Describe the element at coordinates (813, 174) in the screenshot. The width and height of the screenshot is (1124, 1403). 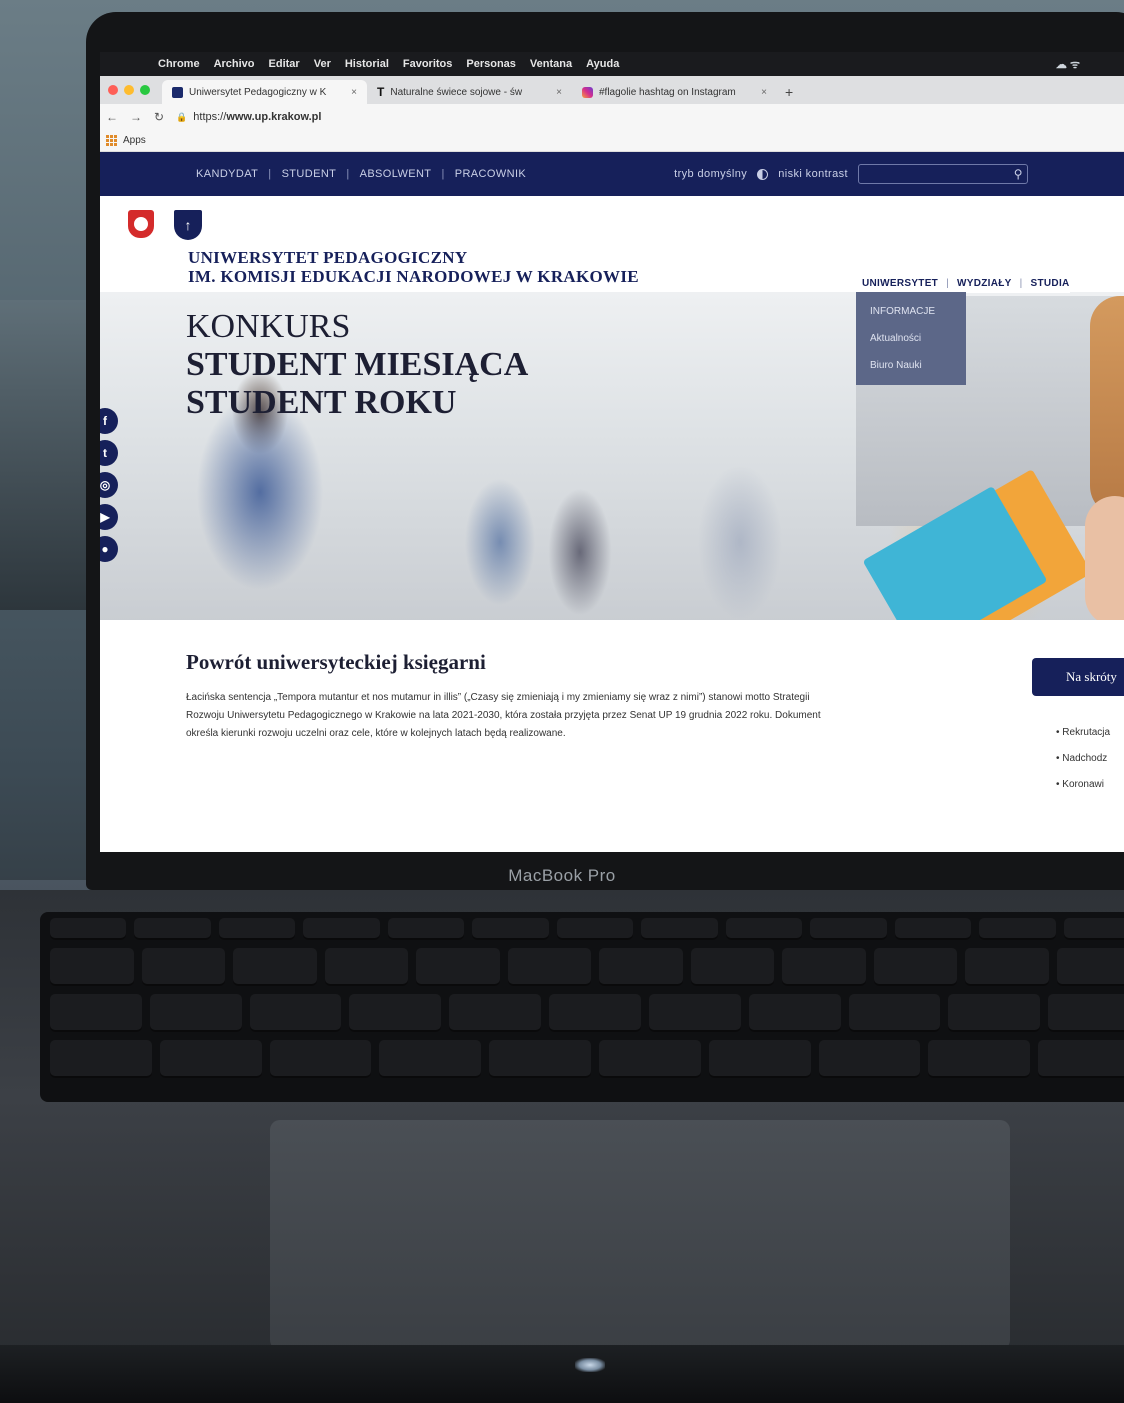
I see `low-contrast-link: niski kontrast` at that location.